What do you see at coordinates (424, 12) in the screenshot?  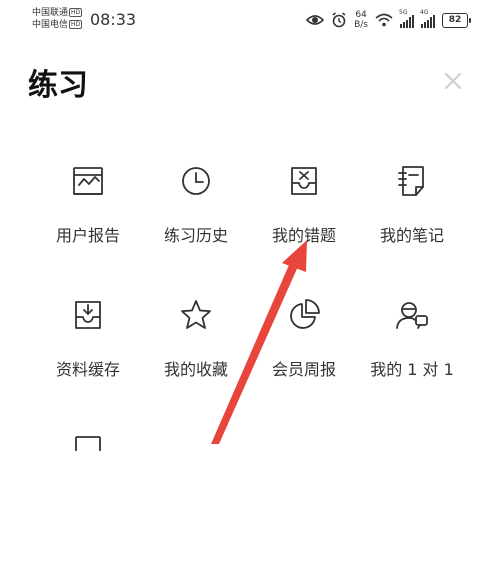 I see `signal-4g-tag: 4G` at bounding box center [424, 12].